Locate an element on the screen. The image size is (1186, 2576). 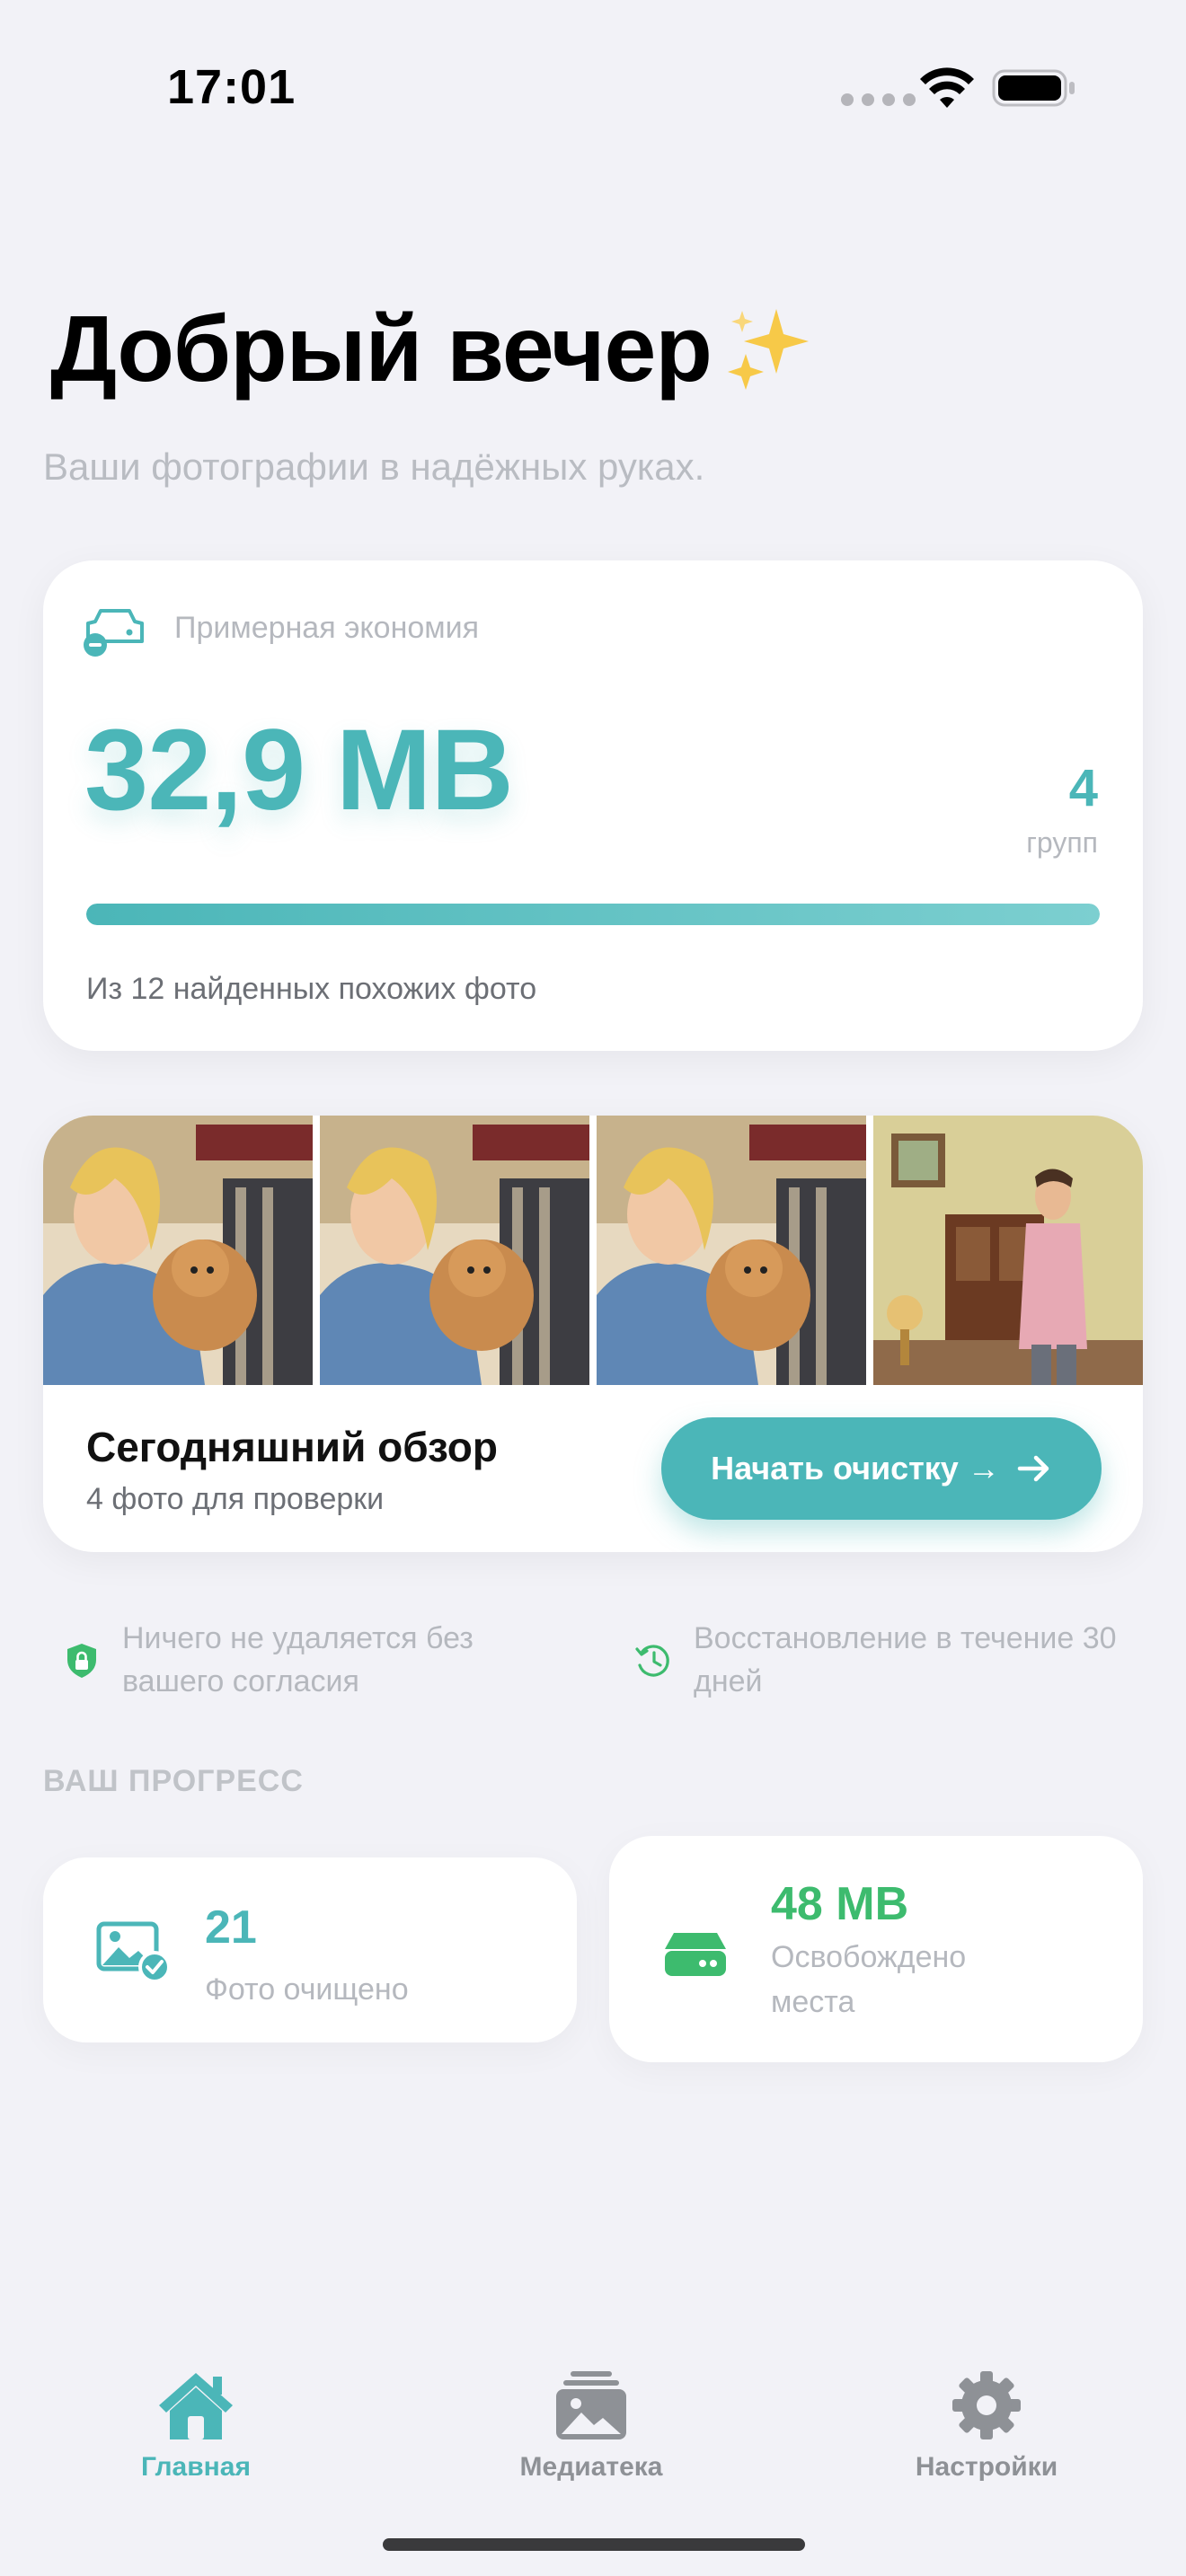
groups-count: 4 is located at coordinates (1083, 788).